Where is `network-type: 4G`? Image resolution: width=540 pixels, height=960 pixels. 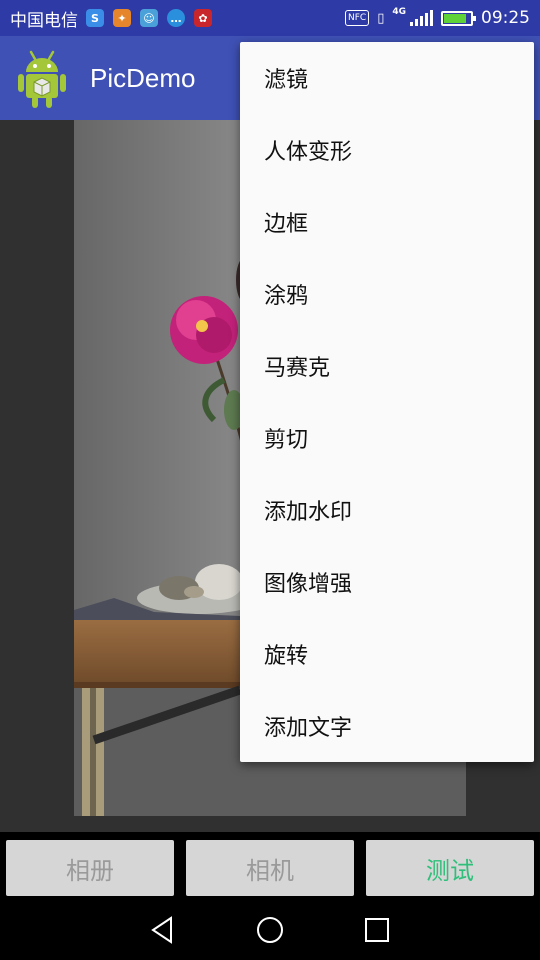
network-type: 4G is located at coordinates (399, 12).